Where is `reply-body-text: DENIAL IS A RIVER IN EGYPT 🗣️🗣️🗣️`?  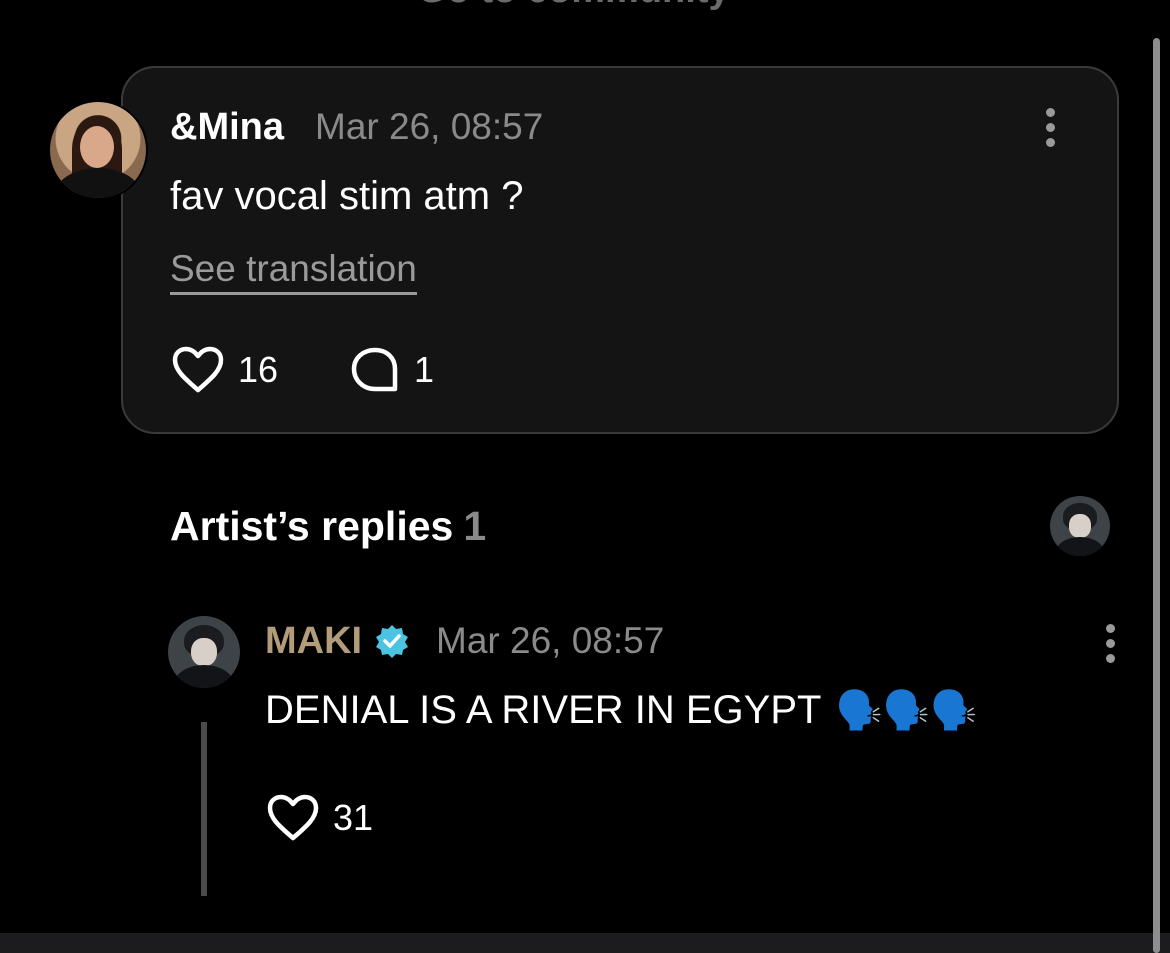 reply-body-text: DENIAL IS A RIVER IN EGYPT 🗣️🗣️🗣️ is located at coordinates (621, 710).